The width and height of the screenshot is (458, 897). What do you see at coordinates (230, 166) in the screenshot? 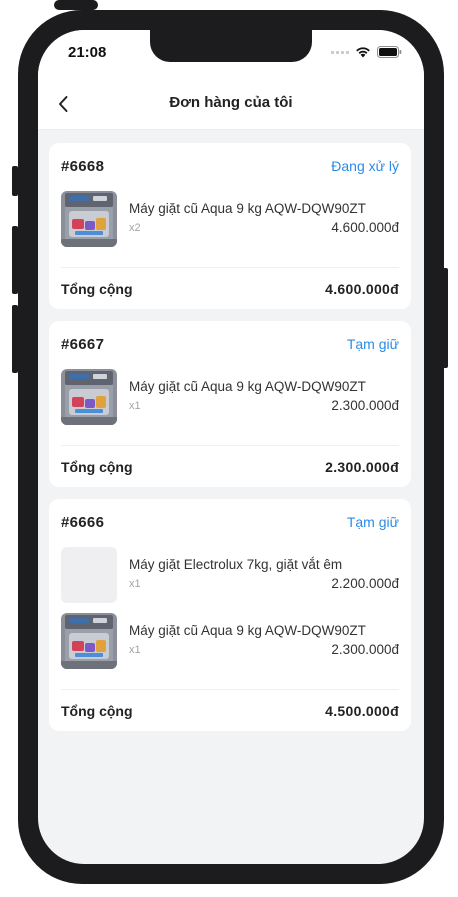
I see `order-header: #6668 Đang xử lý` at bounding box center [230, 166].